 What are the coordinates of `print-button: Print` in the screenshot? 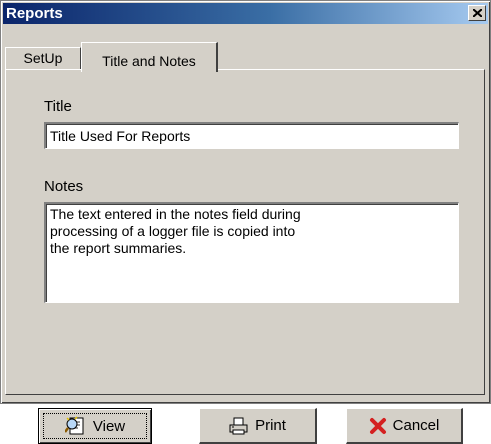 It's located at (258, 426).